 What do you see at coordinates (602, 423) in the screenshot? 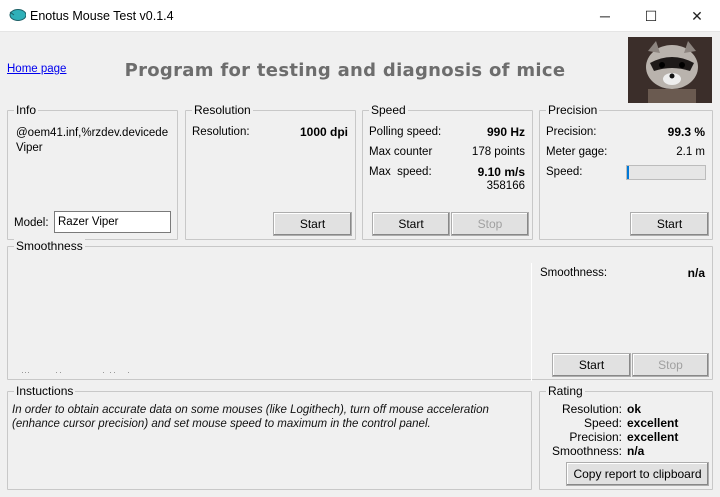
I see `rating-label: Speed:` at bounding box center [602, 423].